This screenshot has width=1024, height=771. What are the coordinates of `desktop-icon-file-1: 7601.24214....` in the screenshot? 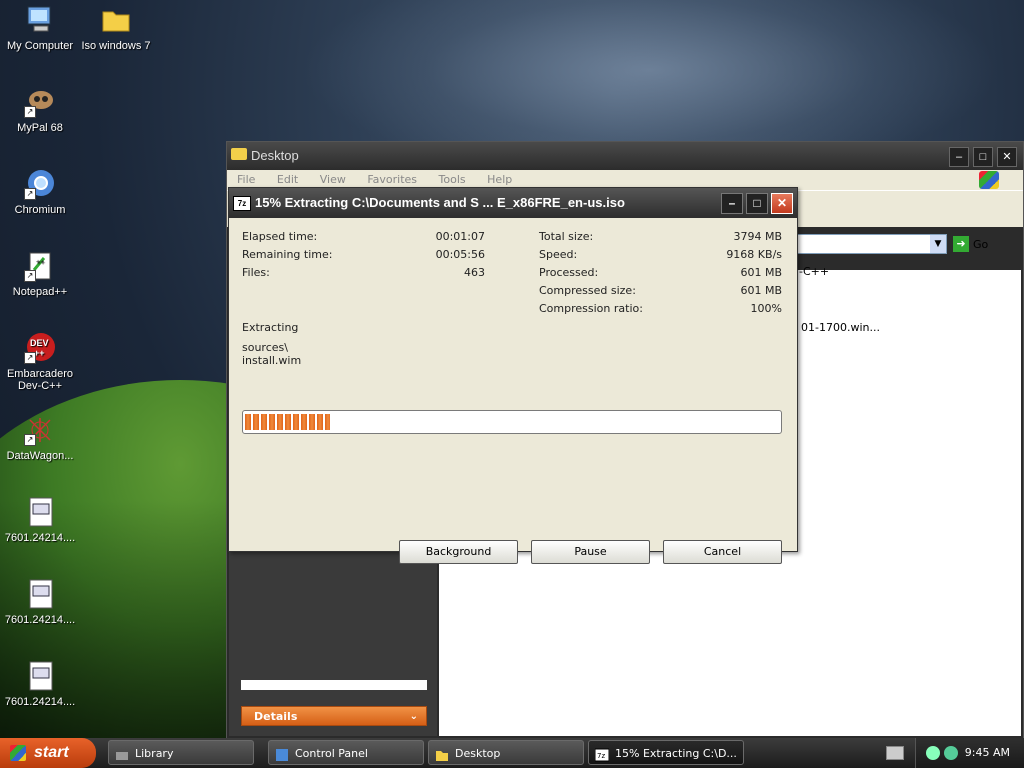 It's located at (40, 520).